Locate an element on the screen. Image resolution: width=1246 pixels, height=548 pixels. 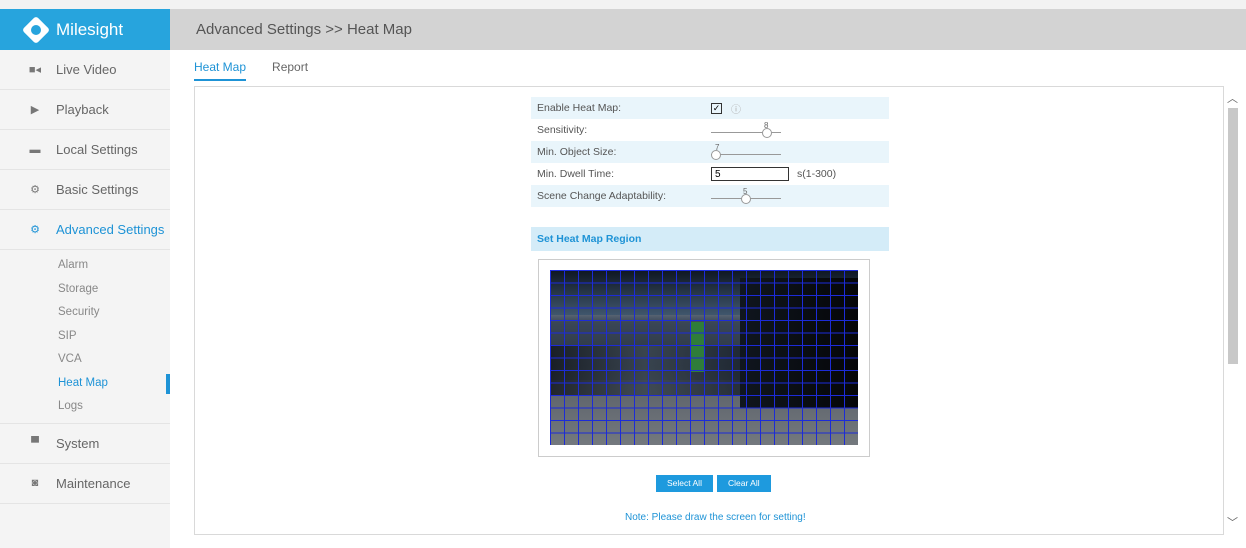
sidebar-item-label: Local Settings is located at coordinates (97, 149).